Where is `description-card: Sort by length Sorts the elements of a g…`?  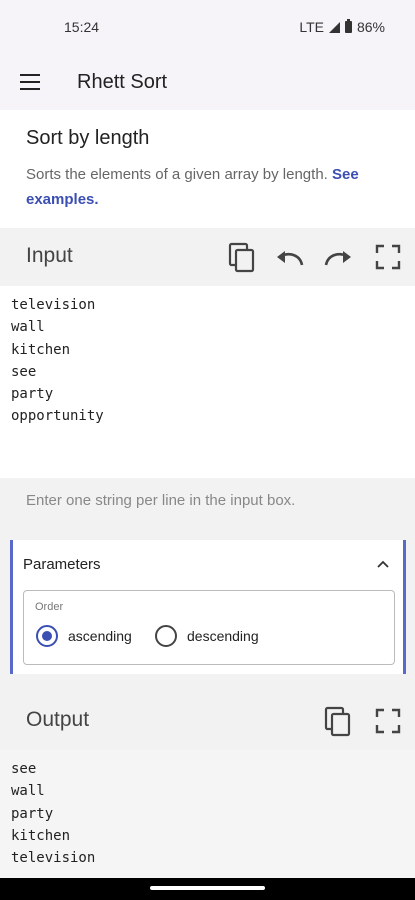
description-card: Sort by length Sorts the elements of a g… is located at coordinates (207, 169).